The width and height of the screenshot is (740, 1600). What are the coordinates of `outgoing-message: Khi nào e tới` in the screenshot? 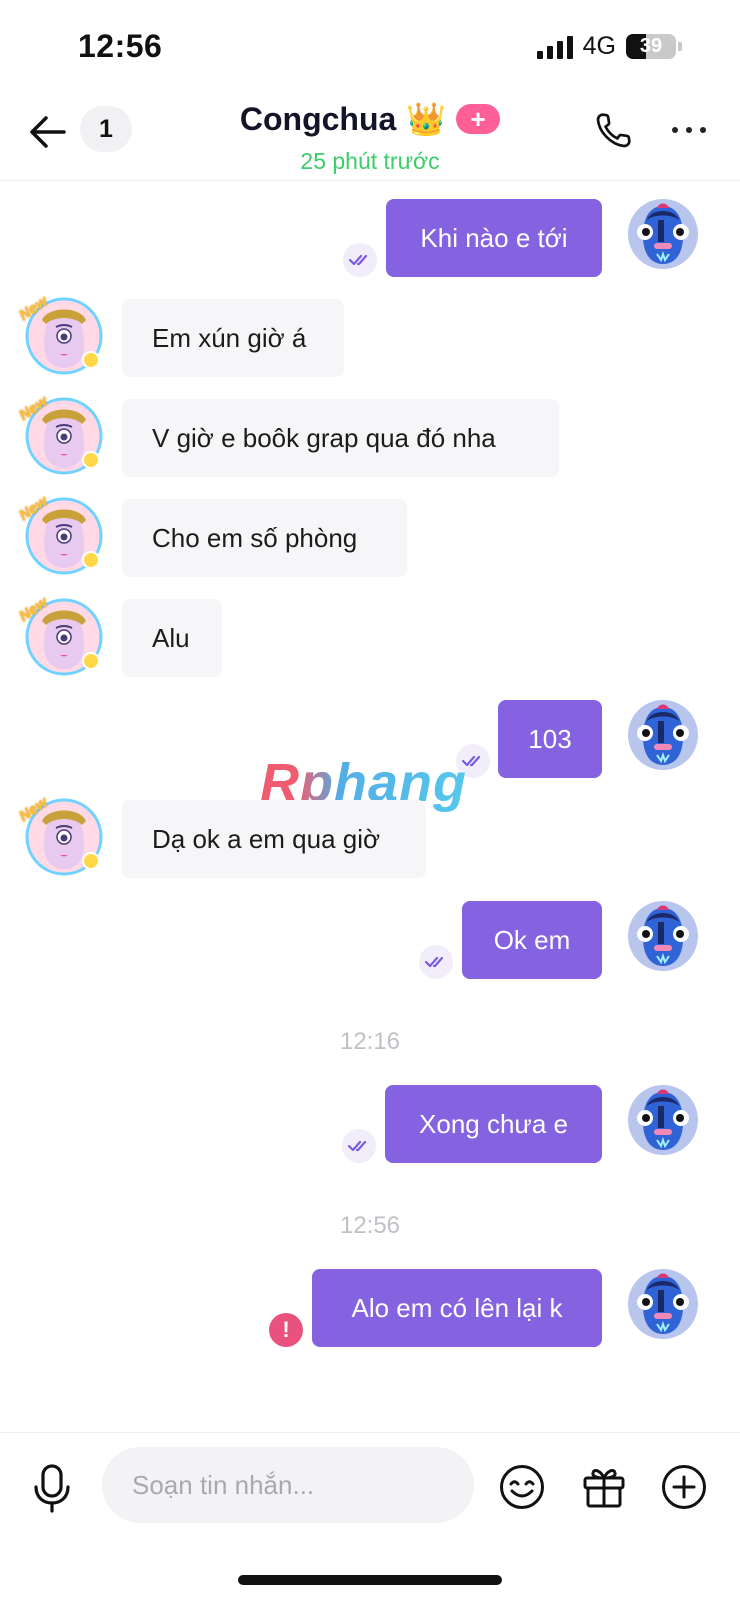 It's located at (494, 238).